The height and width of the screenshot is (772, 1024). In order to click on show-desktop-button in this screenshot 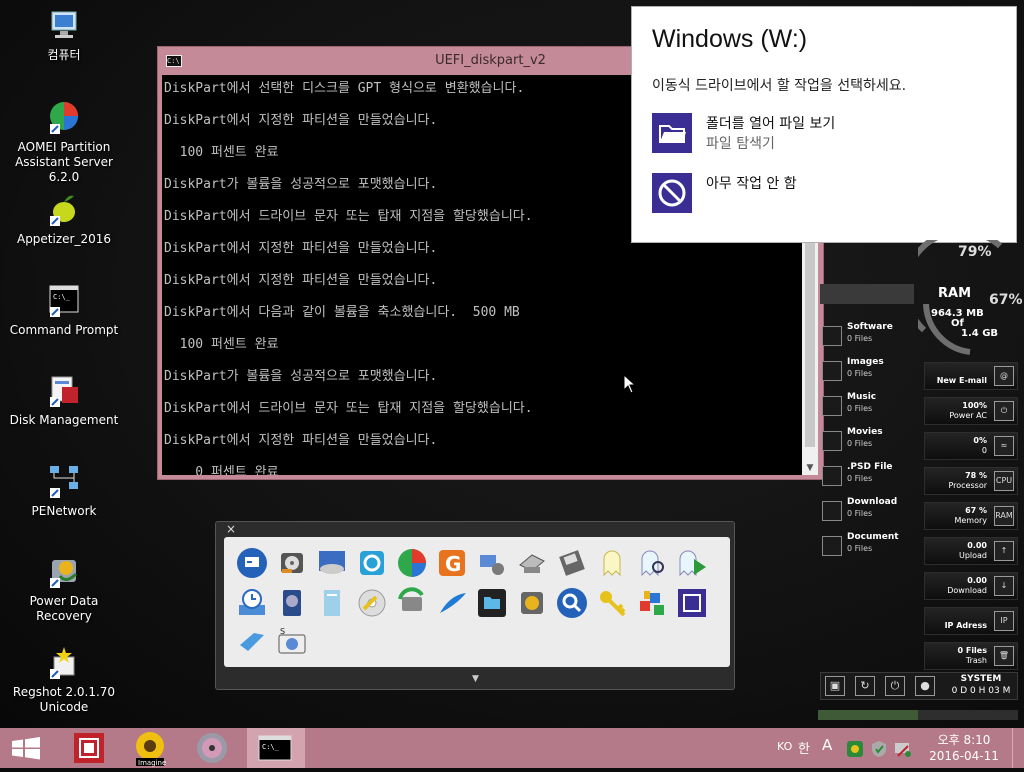, I will do `click(1018, 748)`.